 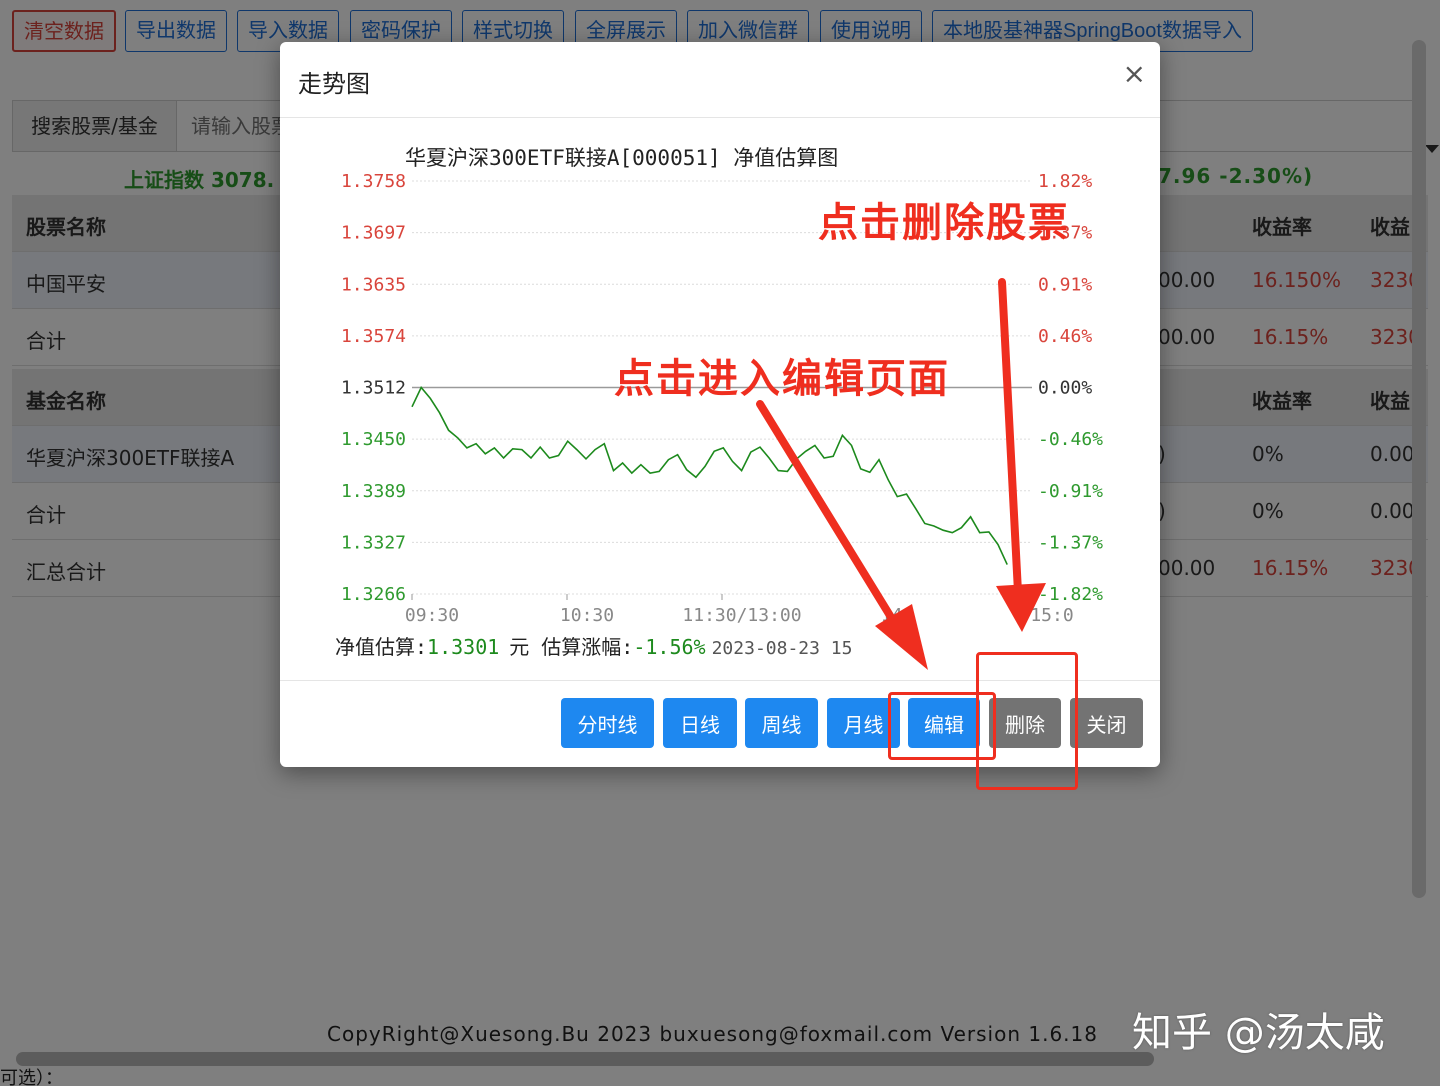 What do you see at coordinates (709, 475) in the screenshot?
I see `nav-series-line` at bounding box center [709, 475].